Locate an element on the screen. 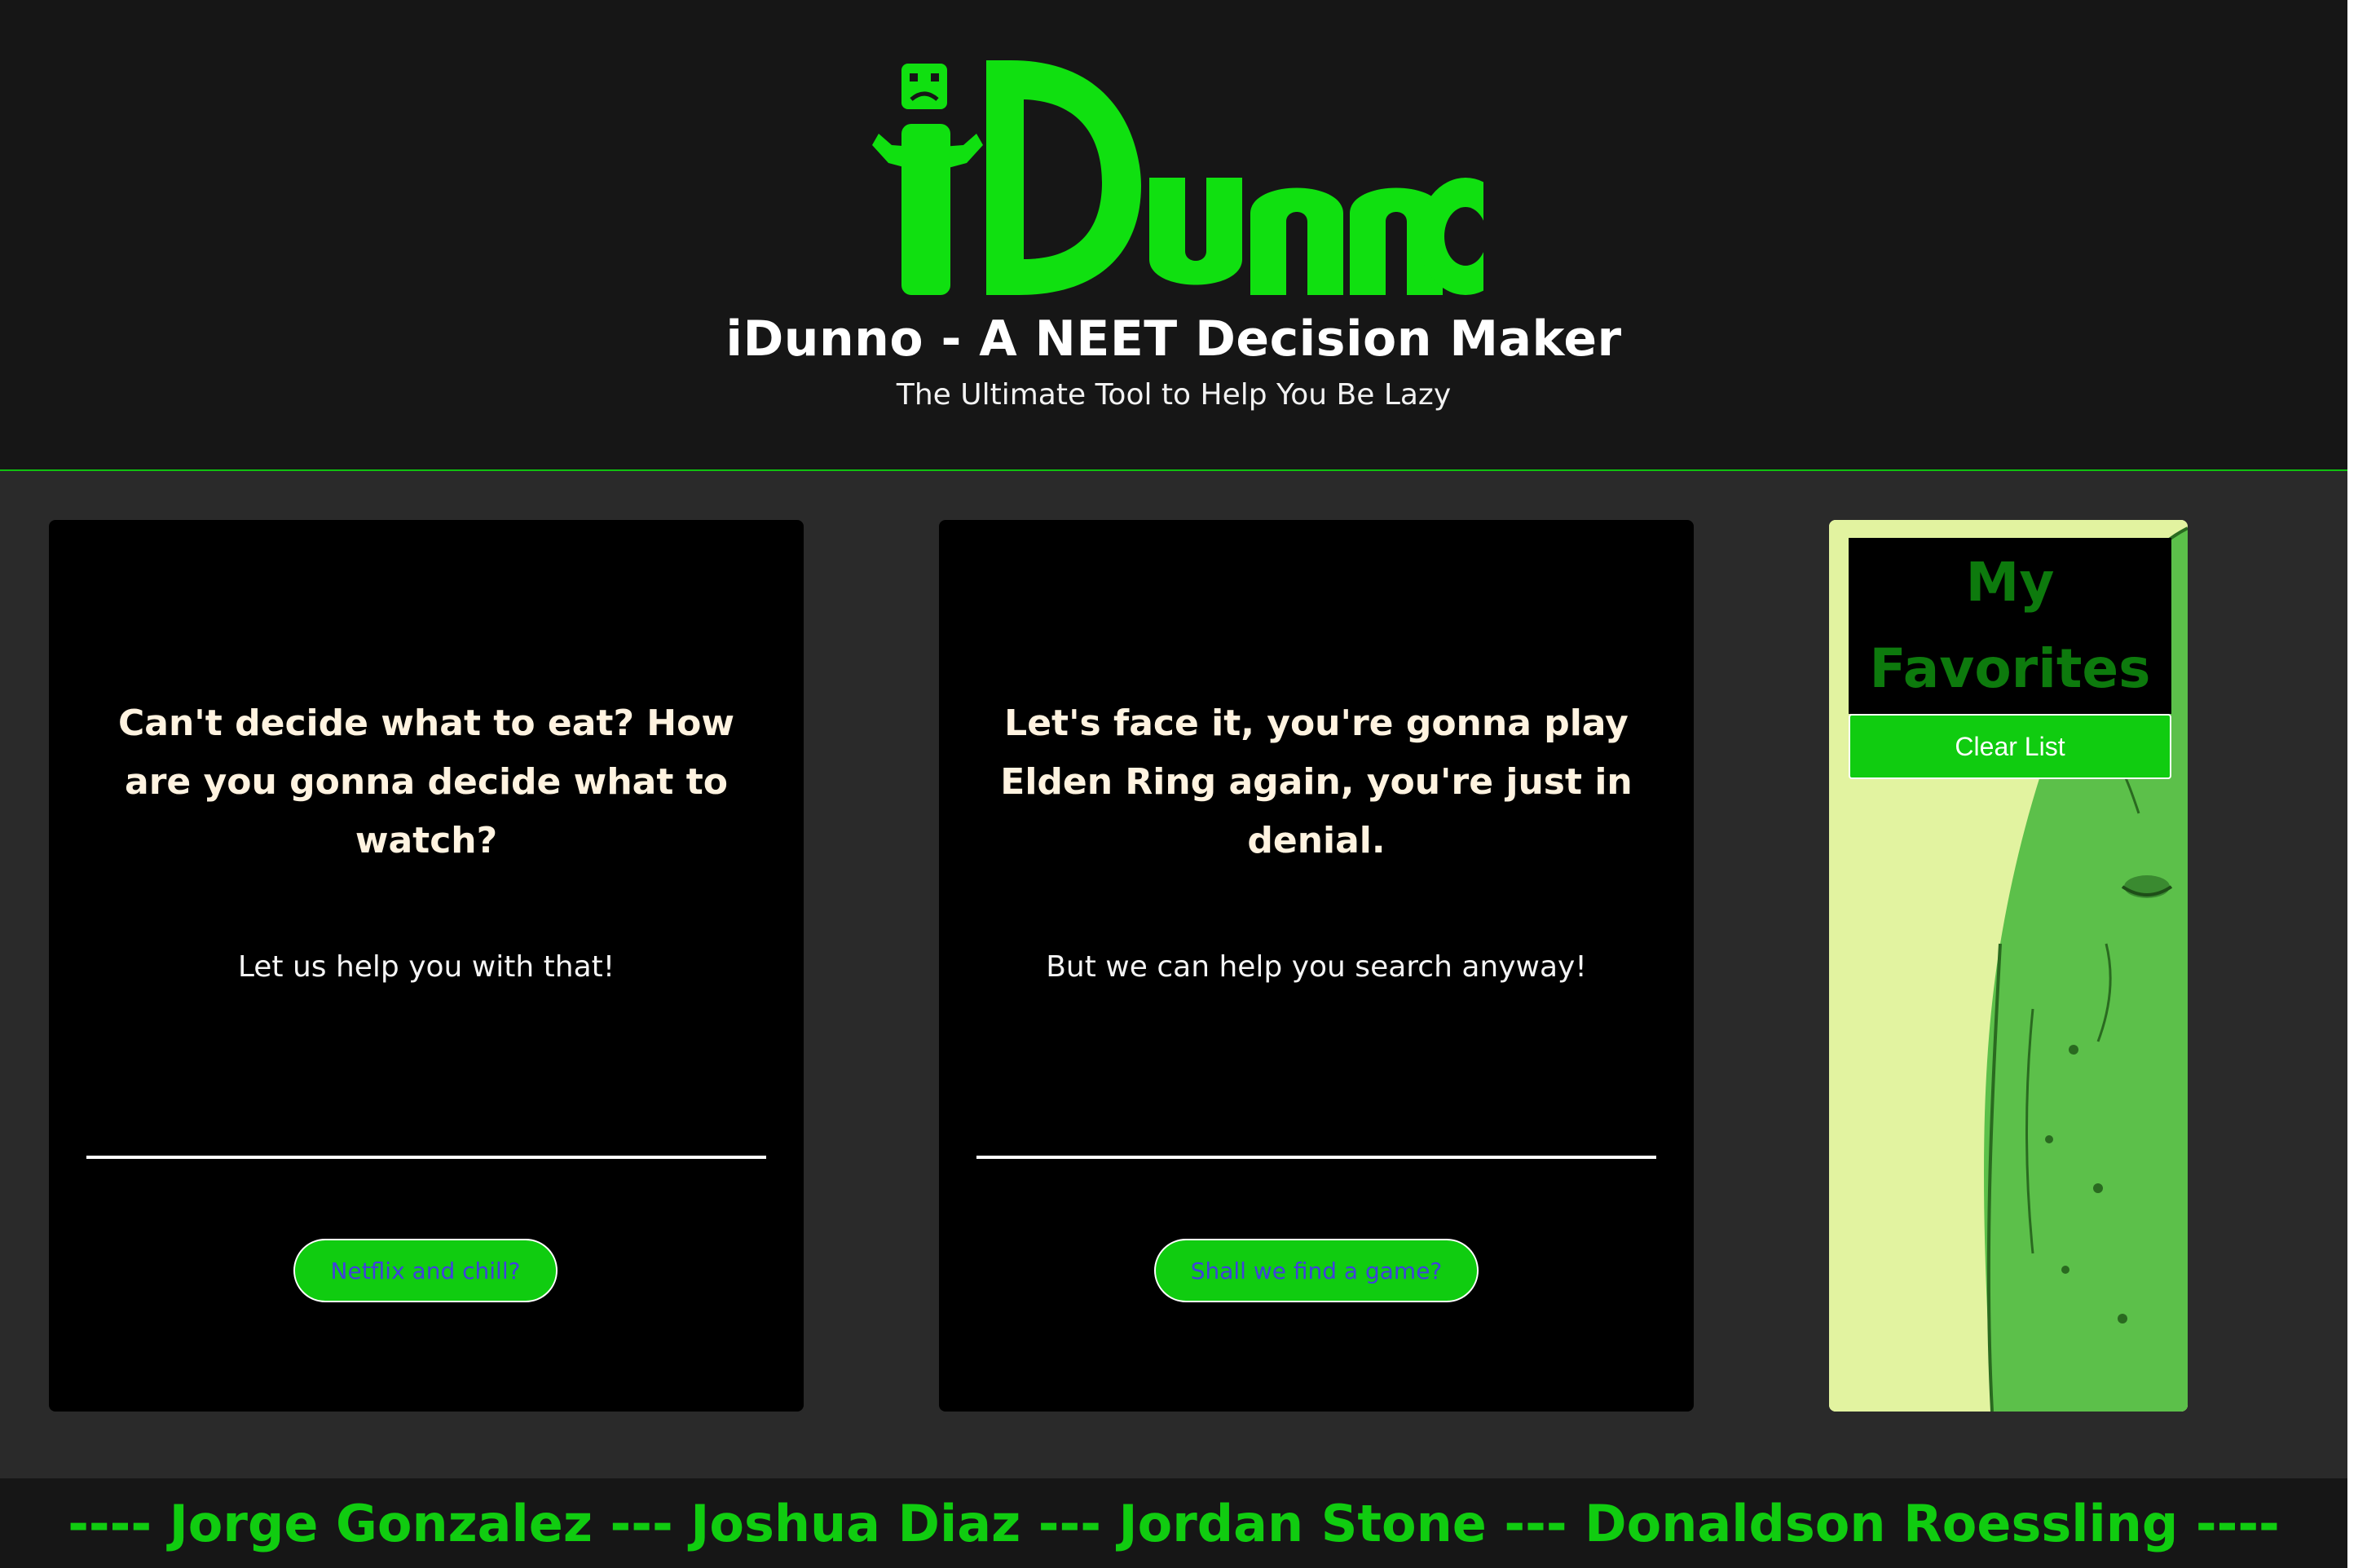 The height and width of the screenshot is (1568, 2367). game-card-help-text: But we can help you search anyway! is located at coordinates (1316, 967).